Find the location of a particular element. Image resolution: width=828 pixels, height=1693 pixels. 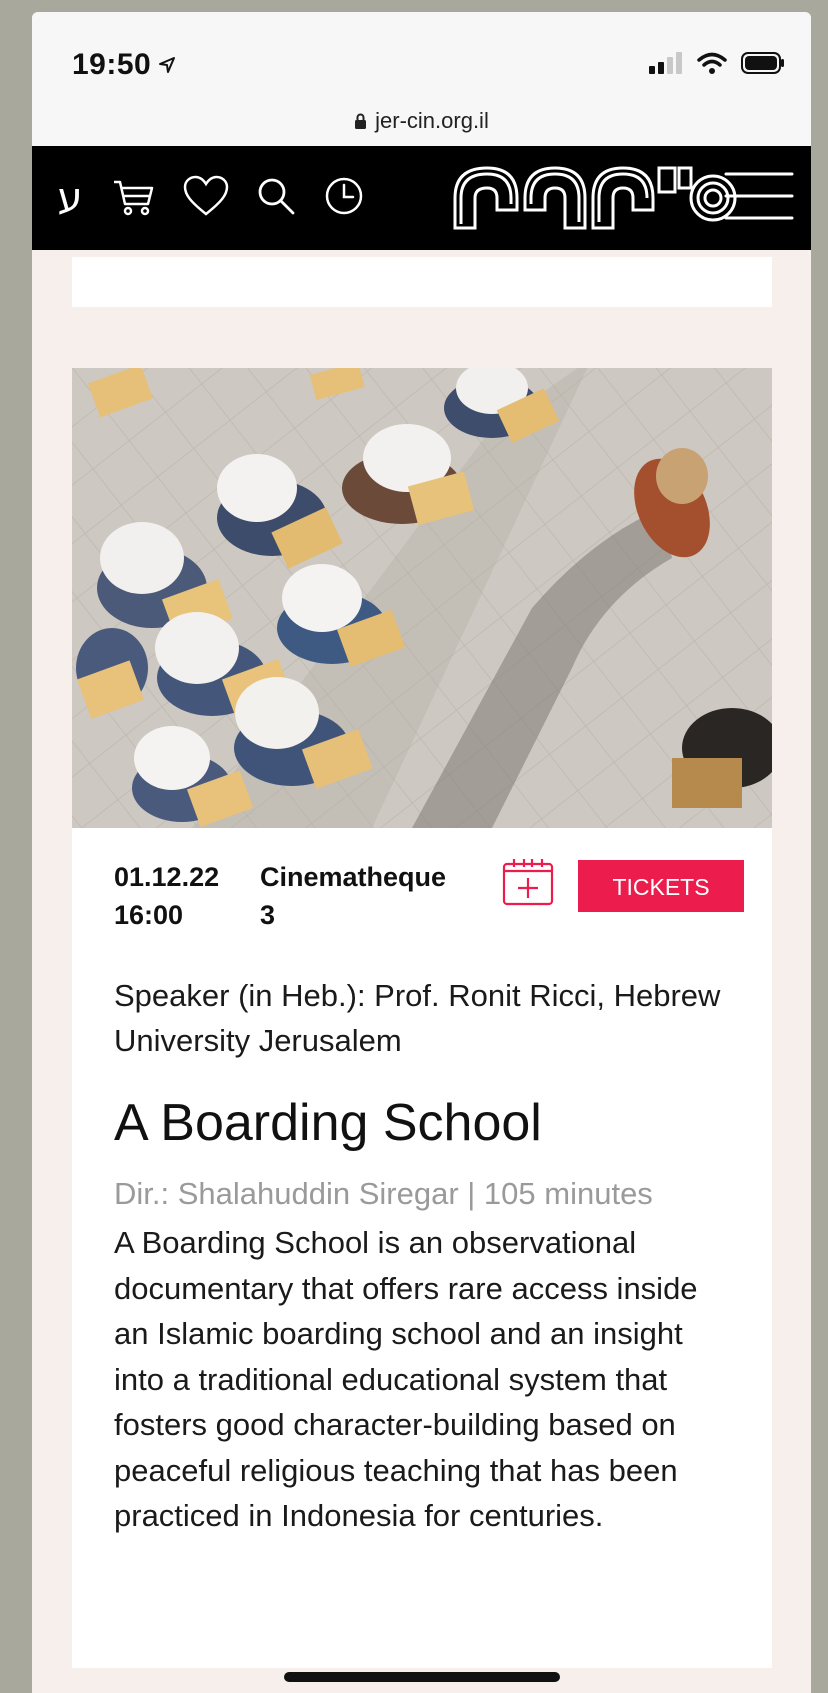

clock-icon is located at coordinates (344, 198).